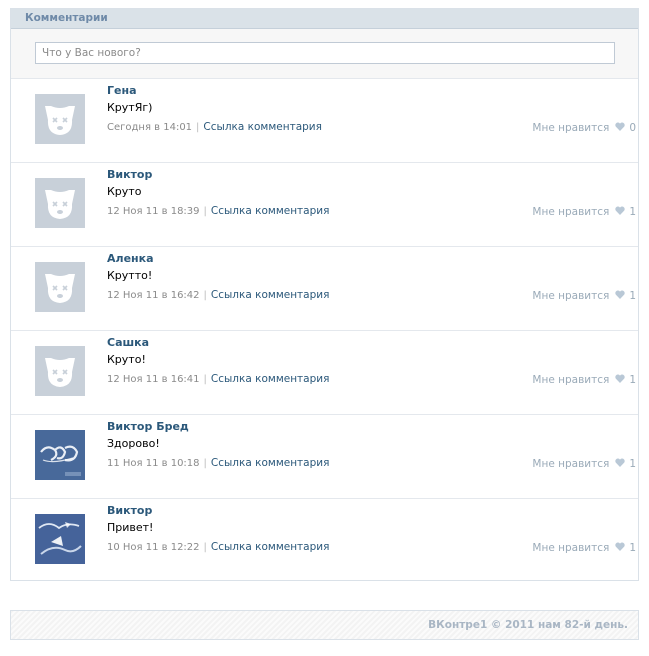  What do you see at coordinates (153, 463) in the screenshot?
I see `comment-date: 11 Ноя 11 в 10:18` at bounding box center [153, 463].